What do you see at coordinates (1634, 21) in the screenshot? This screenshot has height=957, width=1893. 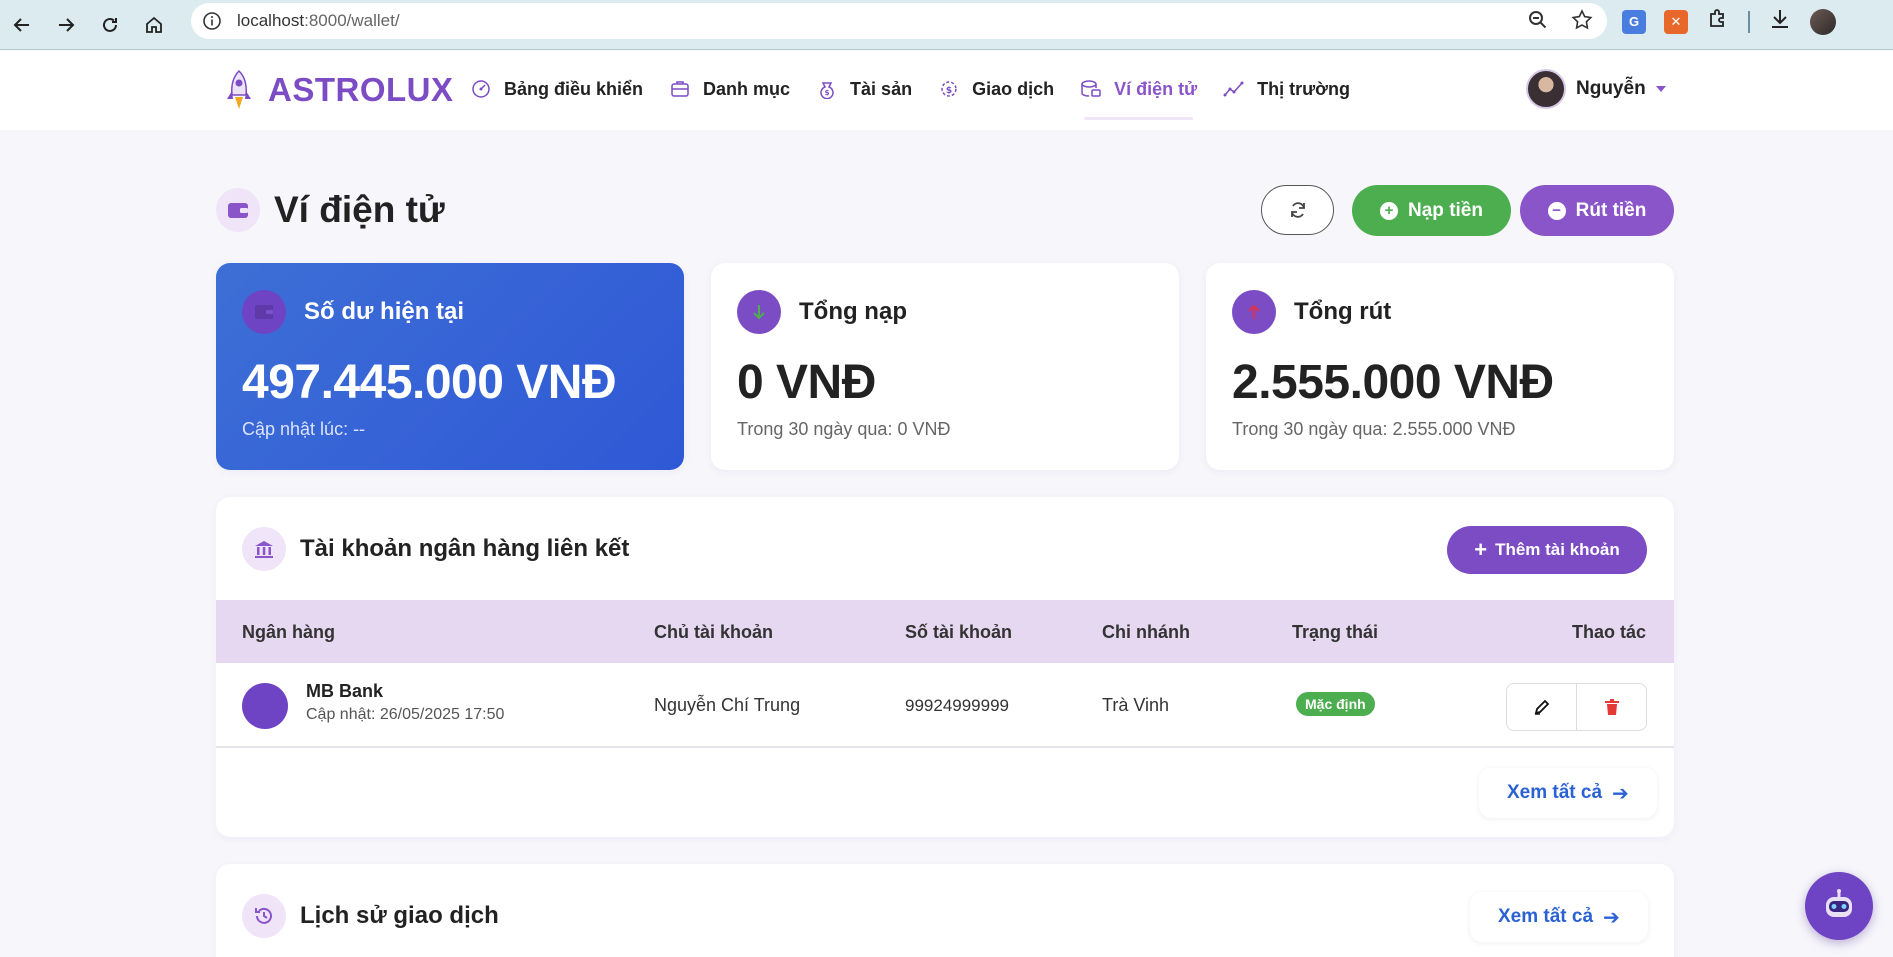 I see `translate-extension-icon: G` at bounding box center [1634, 21].